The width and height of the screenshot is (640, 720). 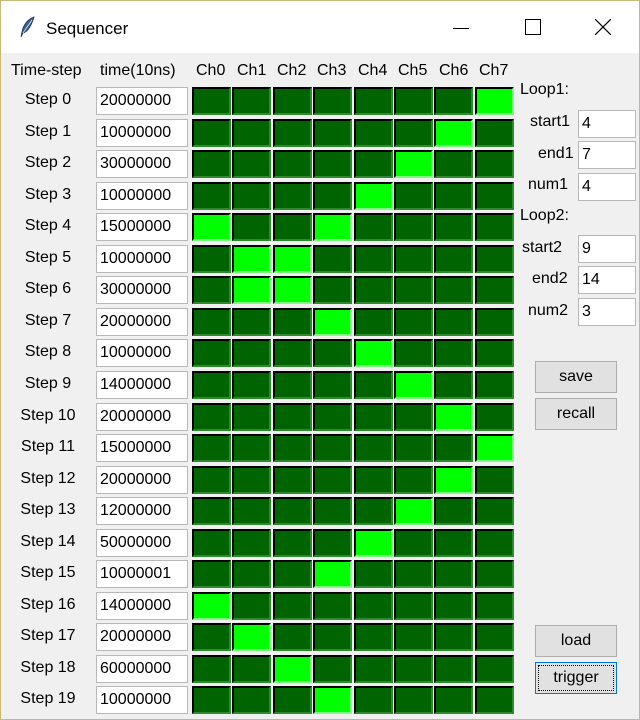 What do you see at coordinates (461, 27) in the screenshot?
I see `minimize-button` at bounding box center [461, 27].